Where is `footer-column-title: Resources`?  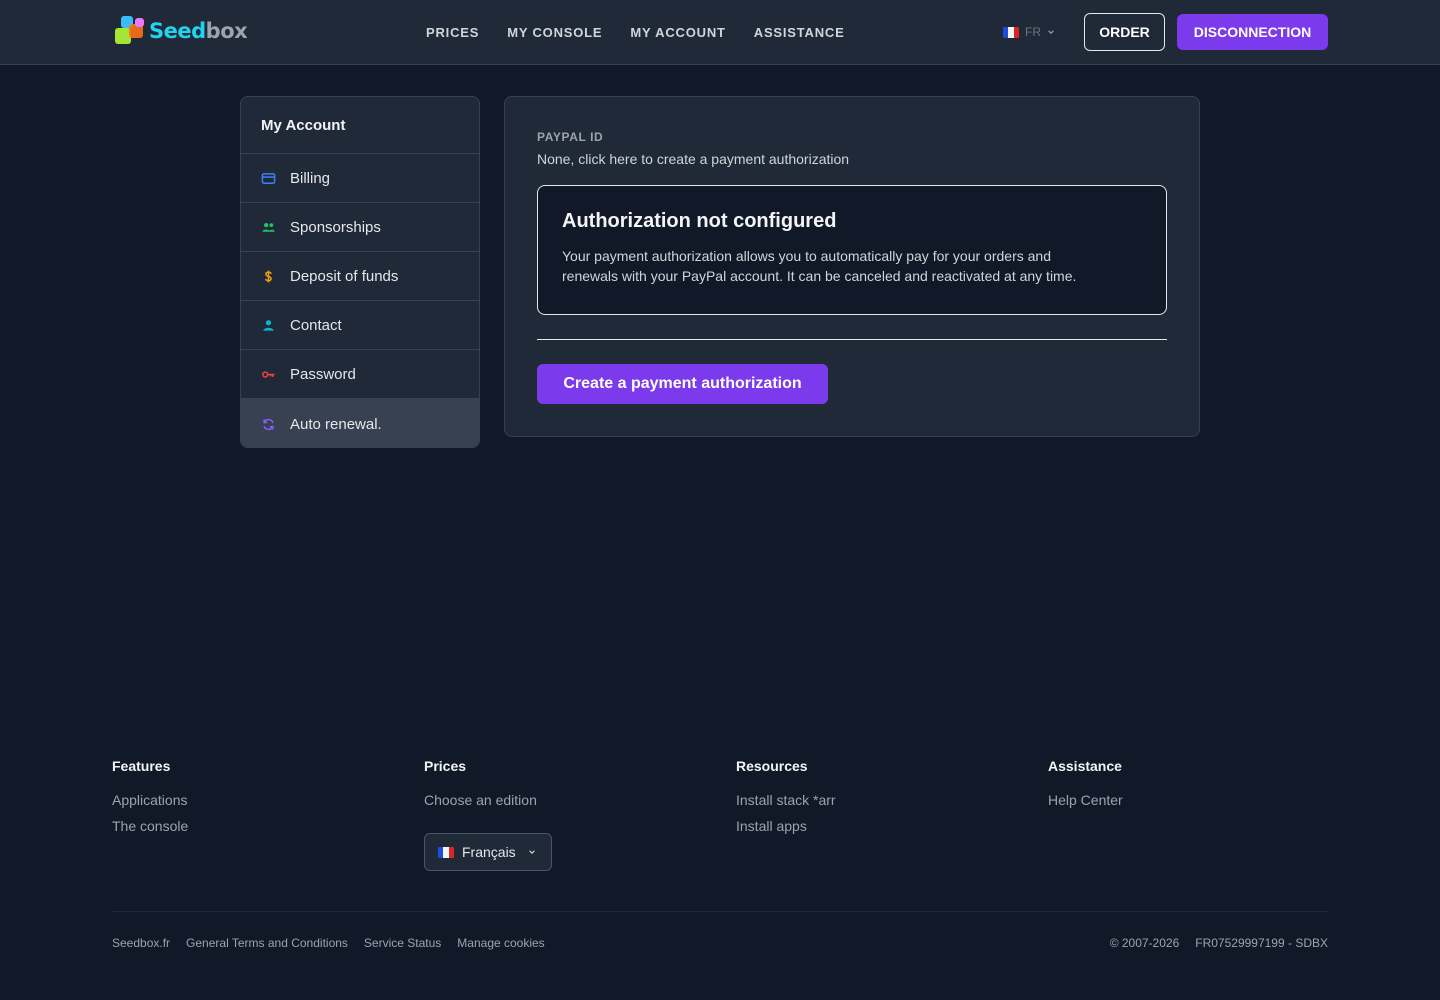
footer-column-title: Resources is located at coordinates (772, 766).